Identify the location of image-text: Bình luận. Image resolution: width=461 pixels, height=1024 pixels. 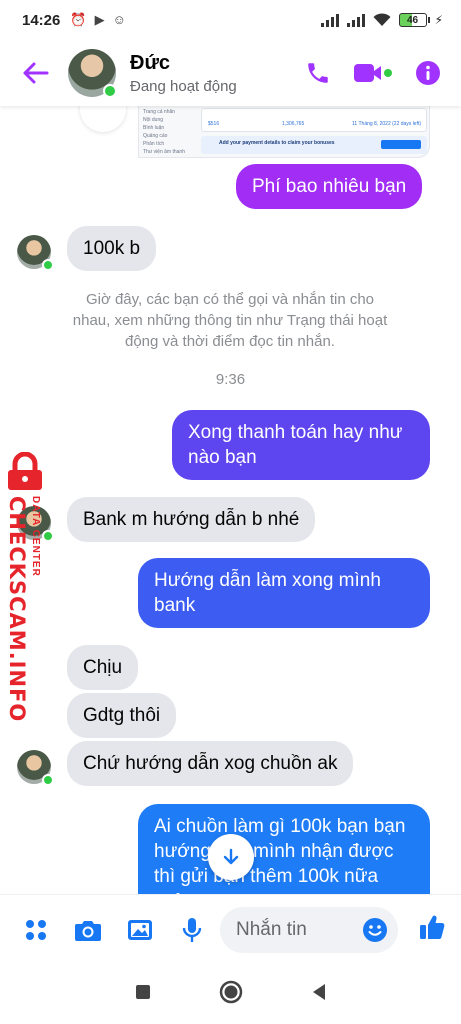
(154, 128).